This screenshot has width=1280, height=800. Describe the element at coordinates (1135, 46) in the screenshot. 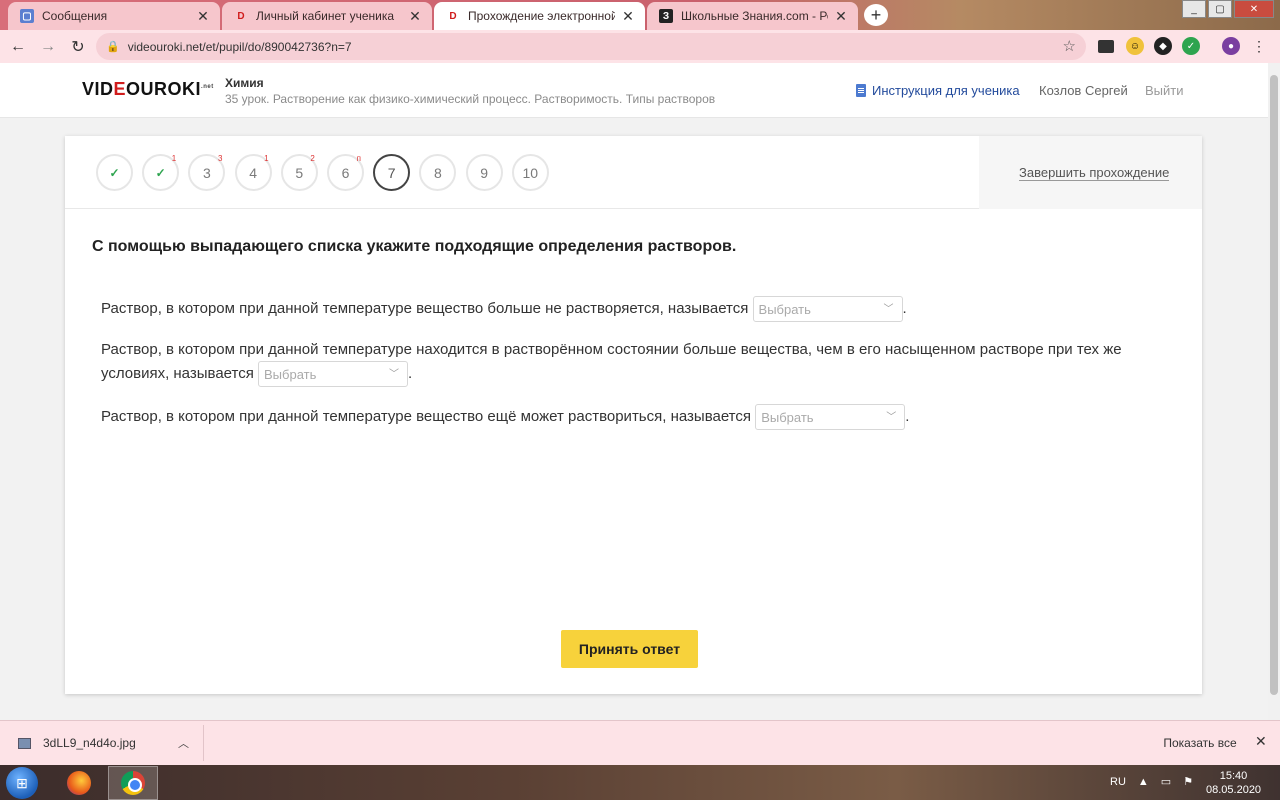

I see `emoji-extension-icon: ☺` at that location.